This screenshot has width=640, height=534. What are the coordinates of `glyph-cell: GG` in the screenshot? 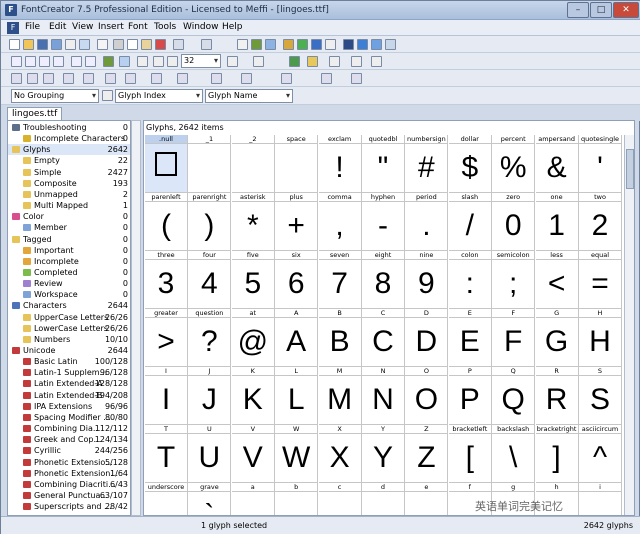 It's located at (557, 338).